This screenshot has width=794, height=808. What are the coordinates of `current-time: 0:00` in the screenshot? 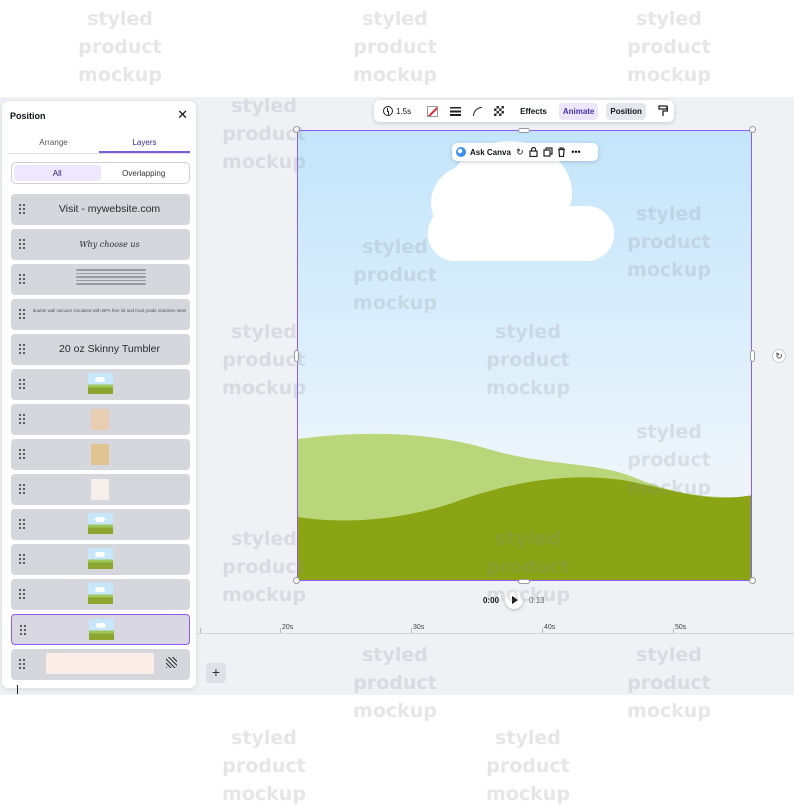 It's located at (491, 600).